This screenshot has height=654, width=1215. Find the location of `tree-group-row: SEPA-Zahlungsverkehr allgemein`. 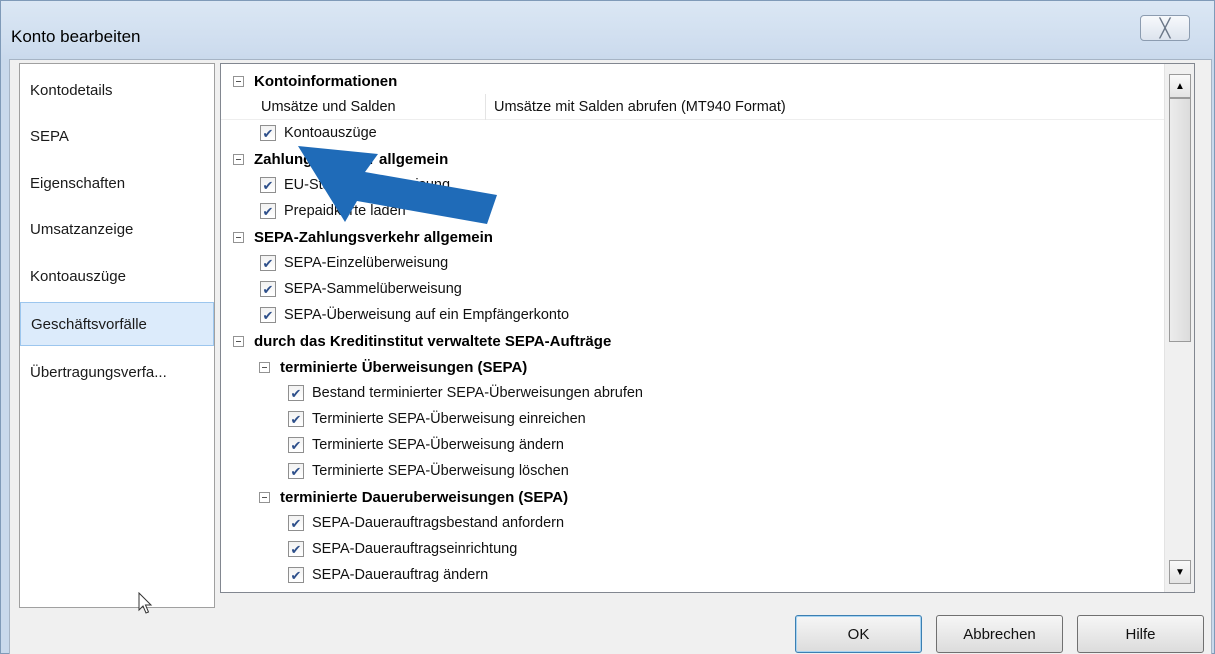

tree-group-row: SEPA-Zahlungsverkehr allgemein is located at coordinates (692, 237).